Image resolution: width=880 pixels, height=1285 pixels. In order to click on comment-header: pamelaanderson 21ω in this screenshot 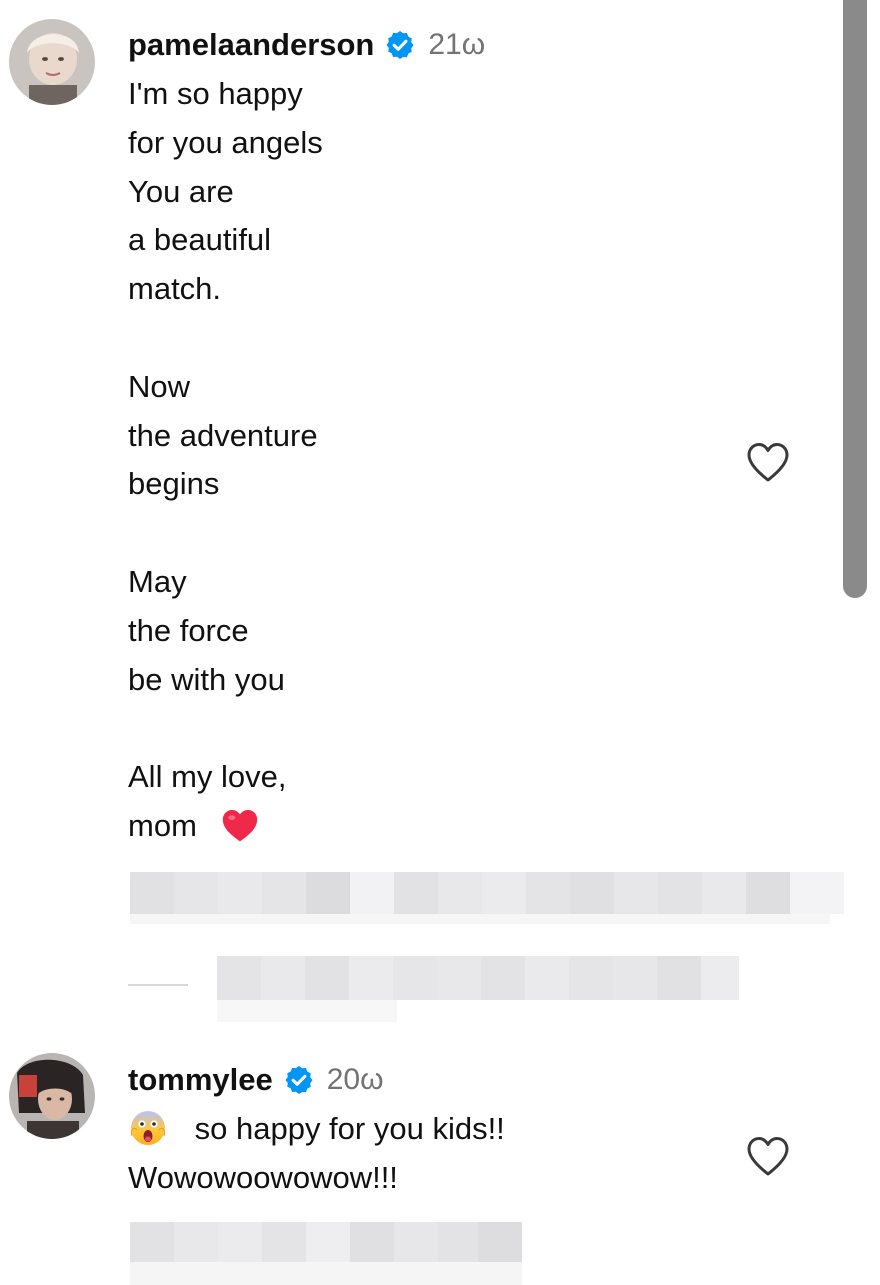, I will do `click(306, 45)`.